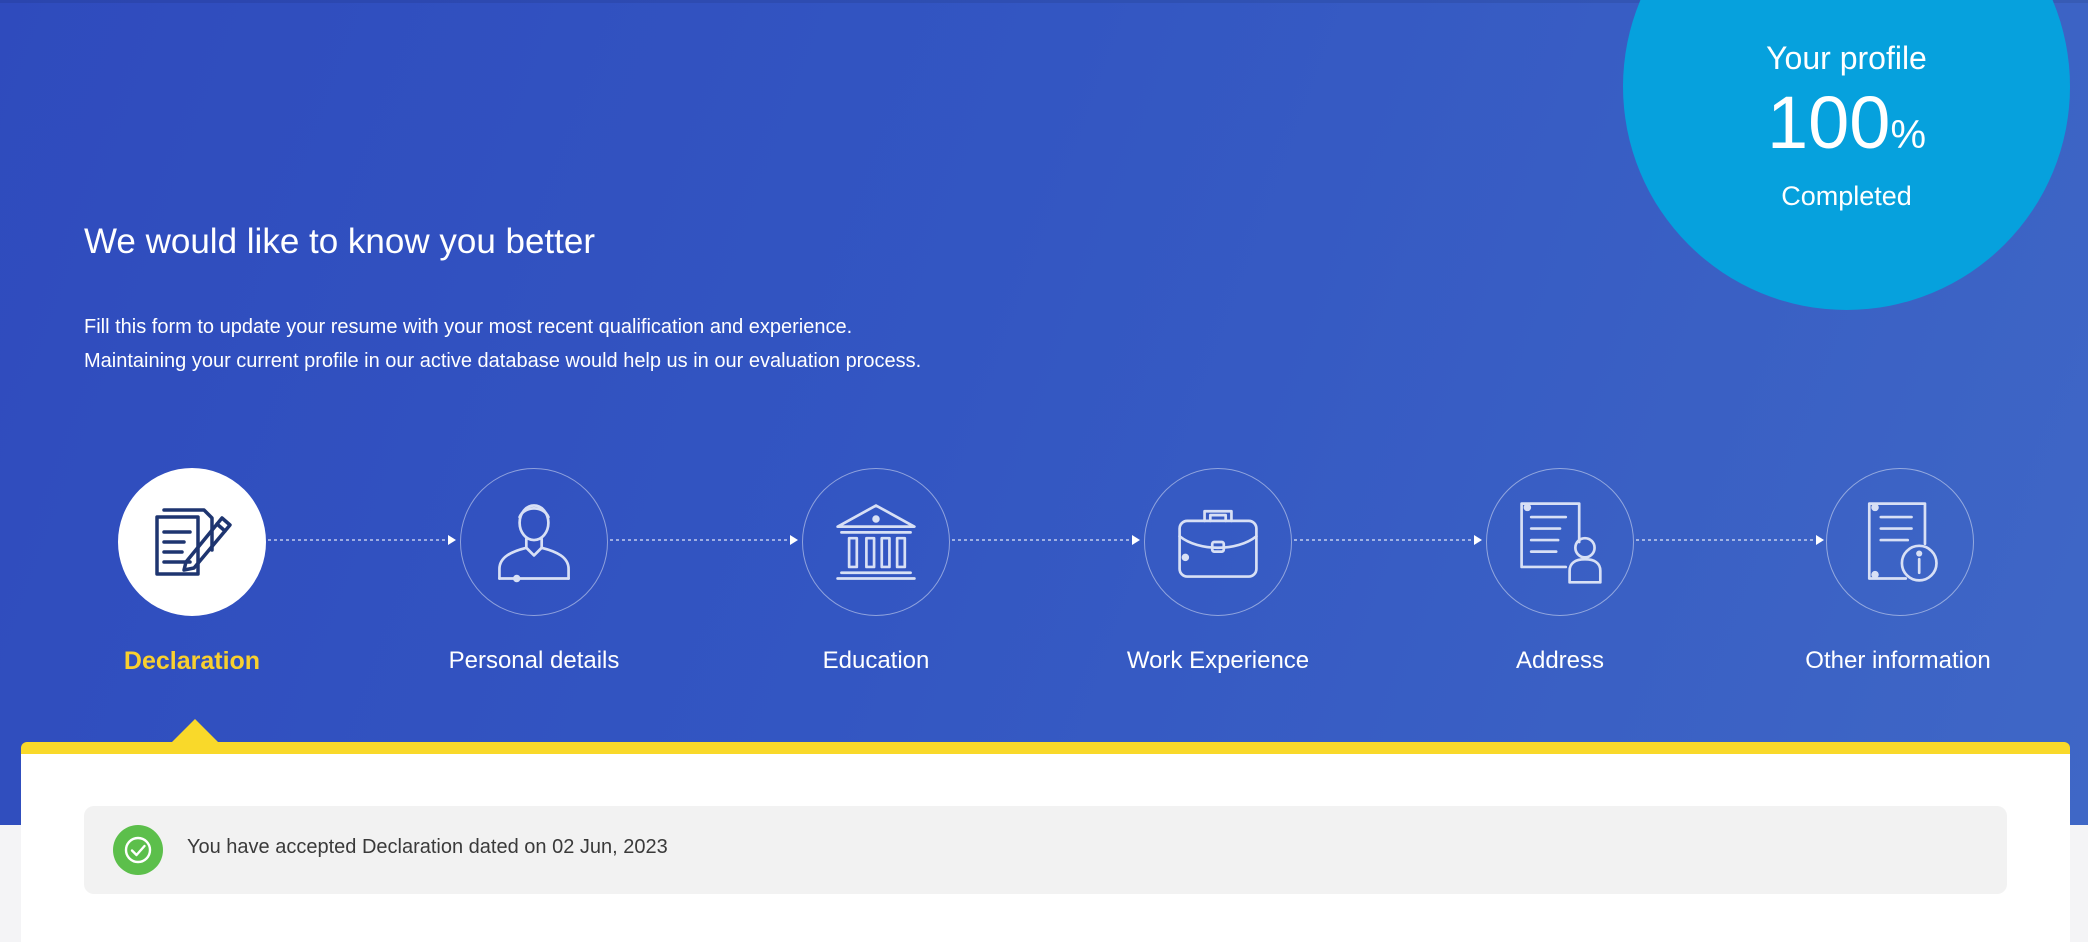  What do you see at coordinates (1218, 661) in the screenshot?
I see `step-label-work-experience: Work Experience` at bounding box center [1218, 661].